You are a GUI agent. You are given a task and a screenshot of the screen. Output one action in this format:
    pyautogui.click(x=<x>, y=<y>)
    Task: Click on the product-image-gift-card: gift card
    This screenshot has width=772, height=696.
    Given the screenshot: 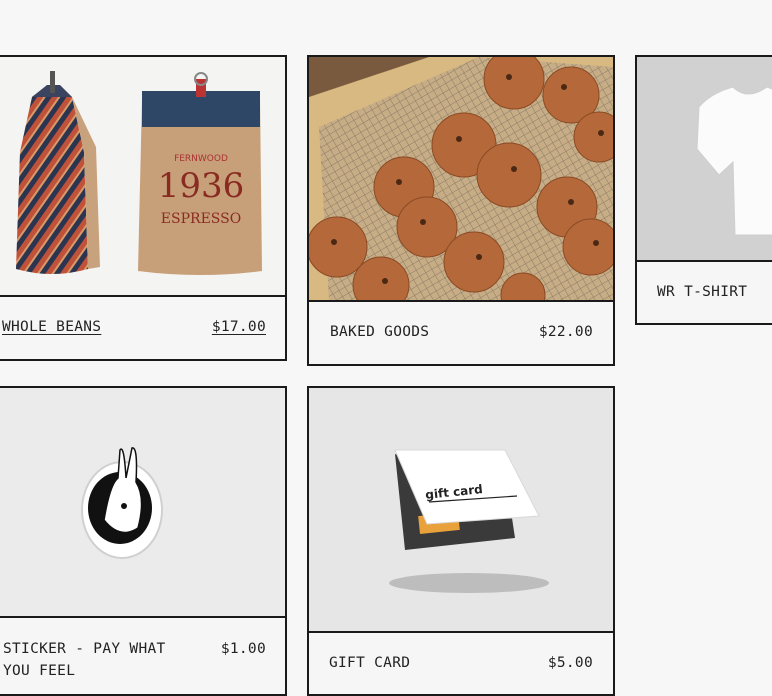 What is the action you would take?
    pyautogui.click(x=461, y=509)
    